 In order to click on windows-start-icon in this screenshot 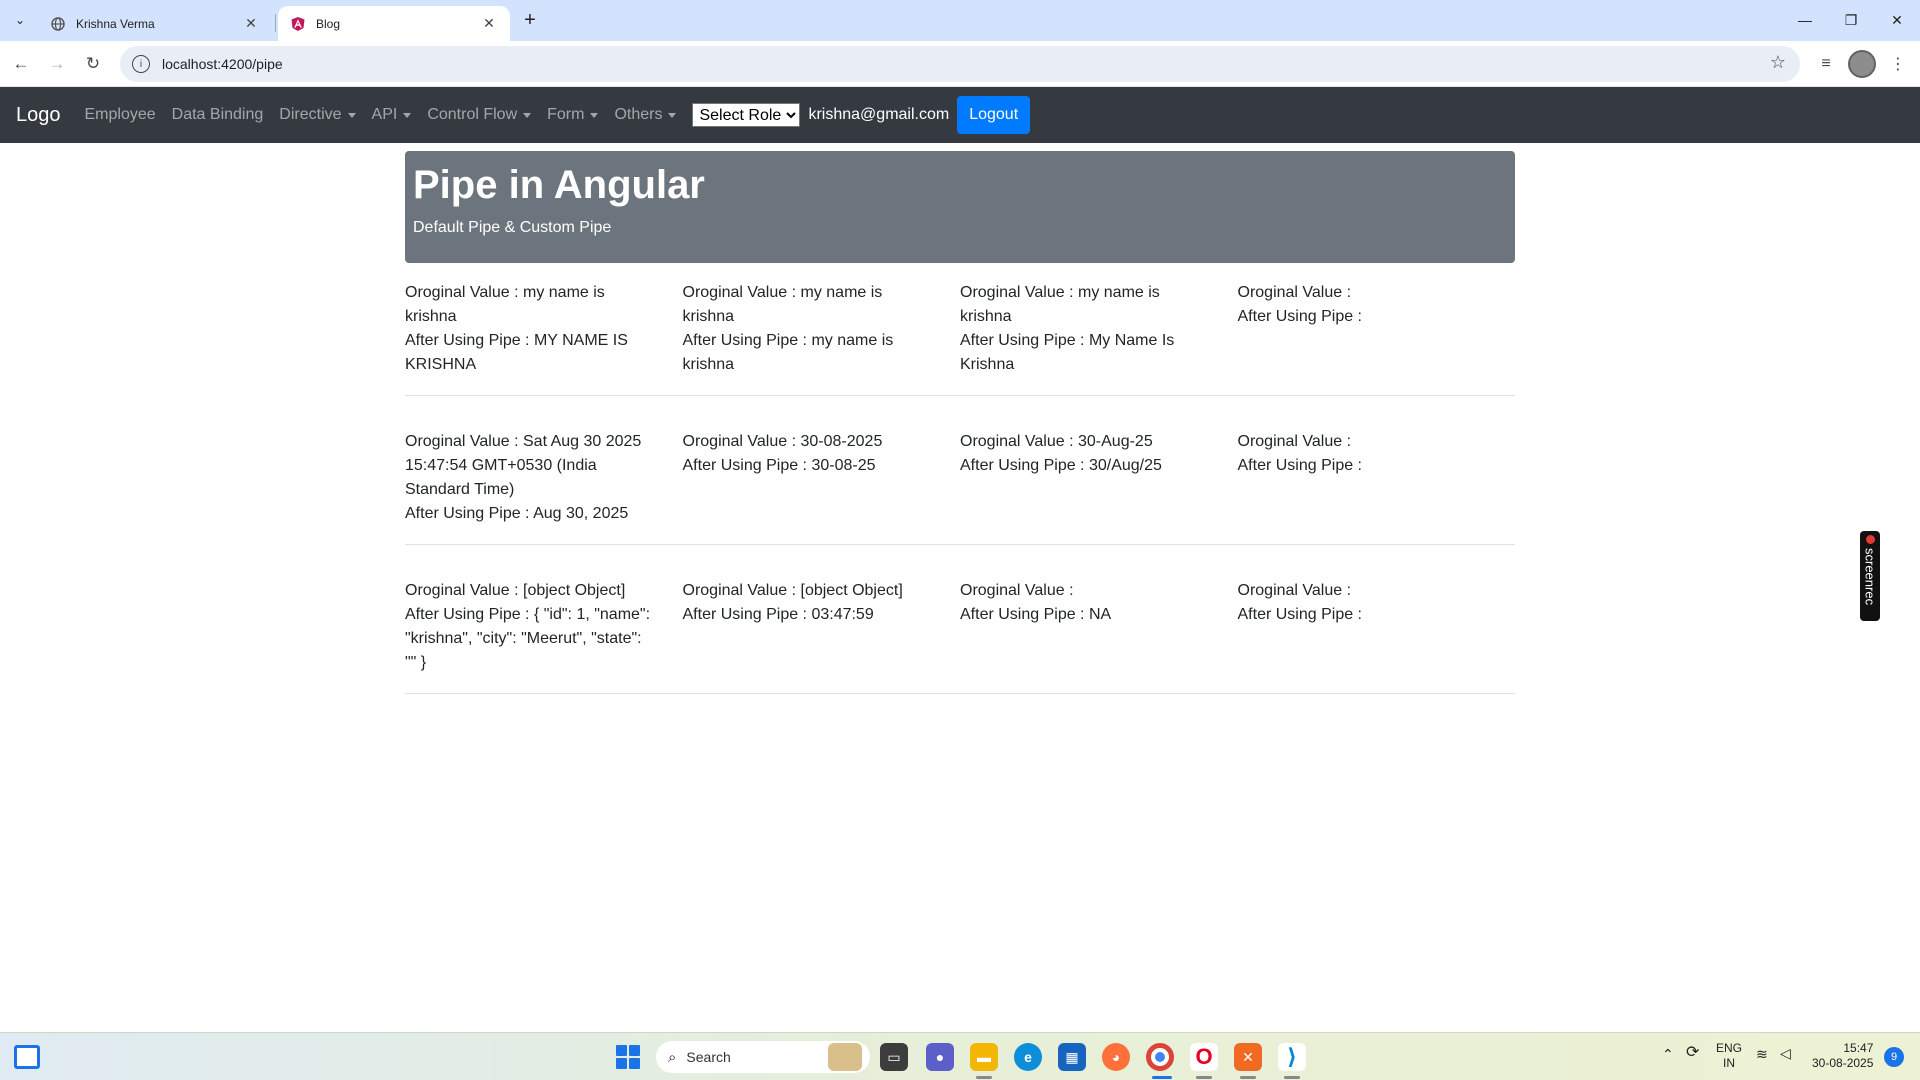, I will do `click(628, 1057)`.